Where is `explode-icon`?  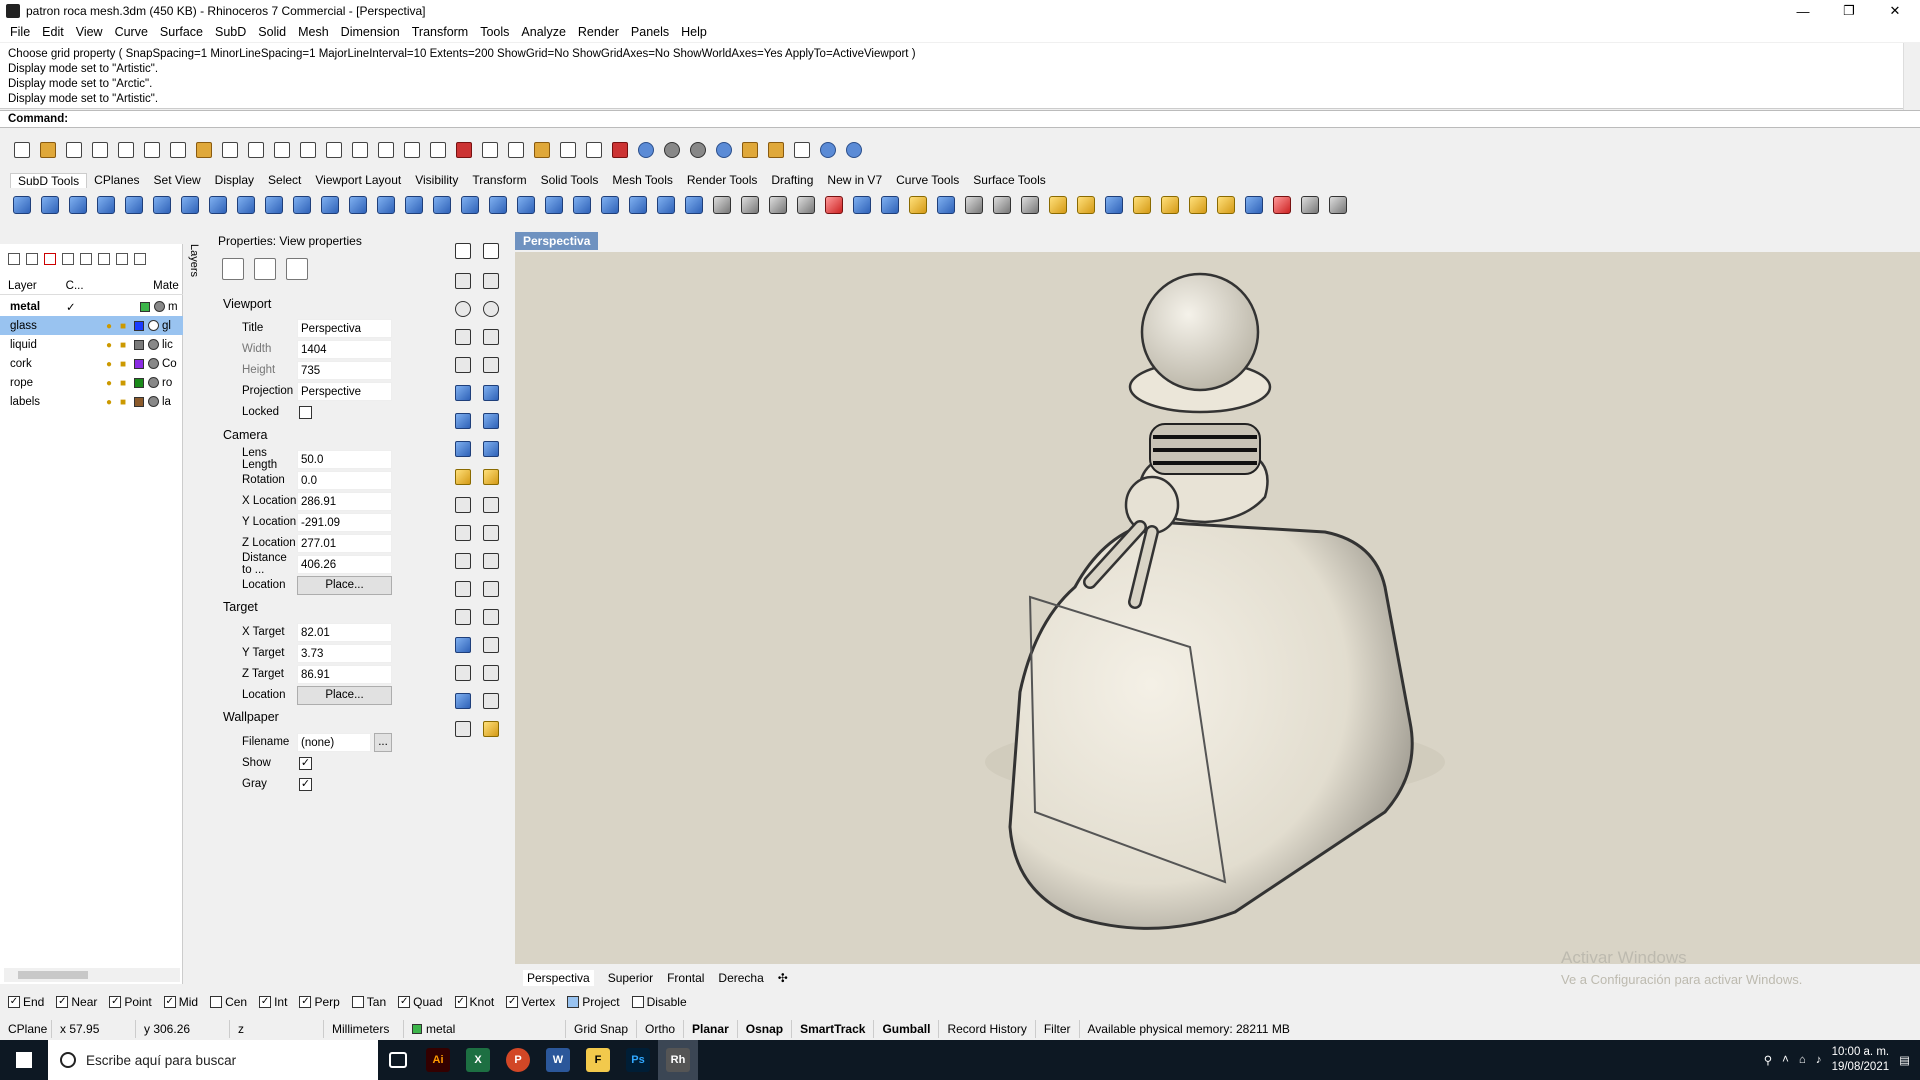 explode-icon is located at coordinates (463, 477).